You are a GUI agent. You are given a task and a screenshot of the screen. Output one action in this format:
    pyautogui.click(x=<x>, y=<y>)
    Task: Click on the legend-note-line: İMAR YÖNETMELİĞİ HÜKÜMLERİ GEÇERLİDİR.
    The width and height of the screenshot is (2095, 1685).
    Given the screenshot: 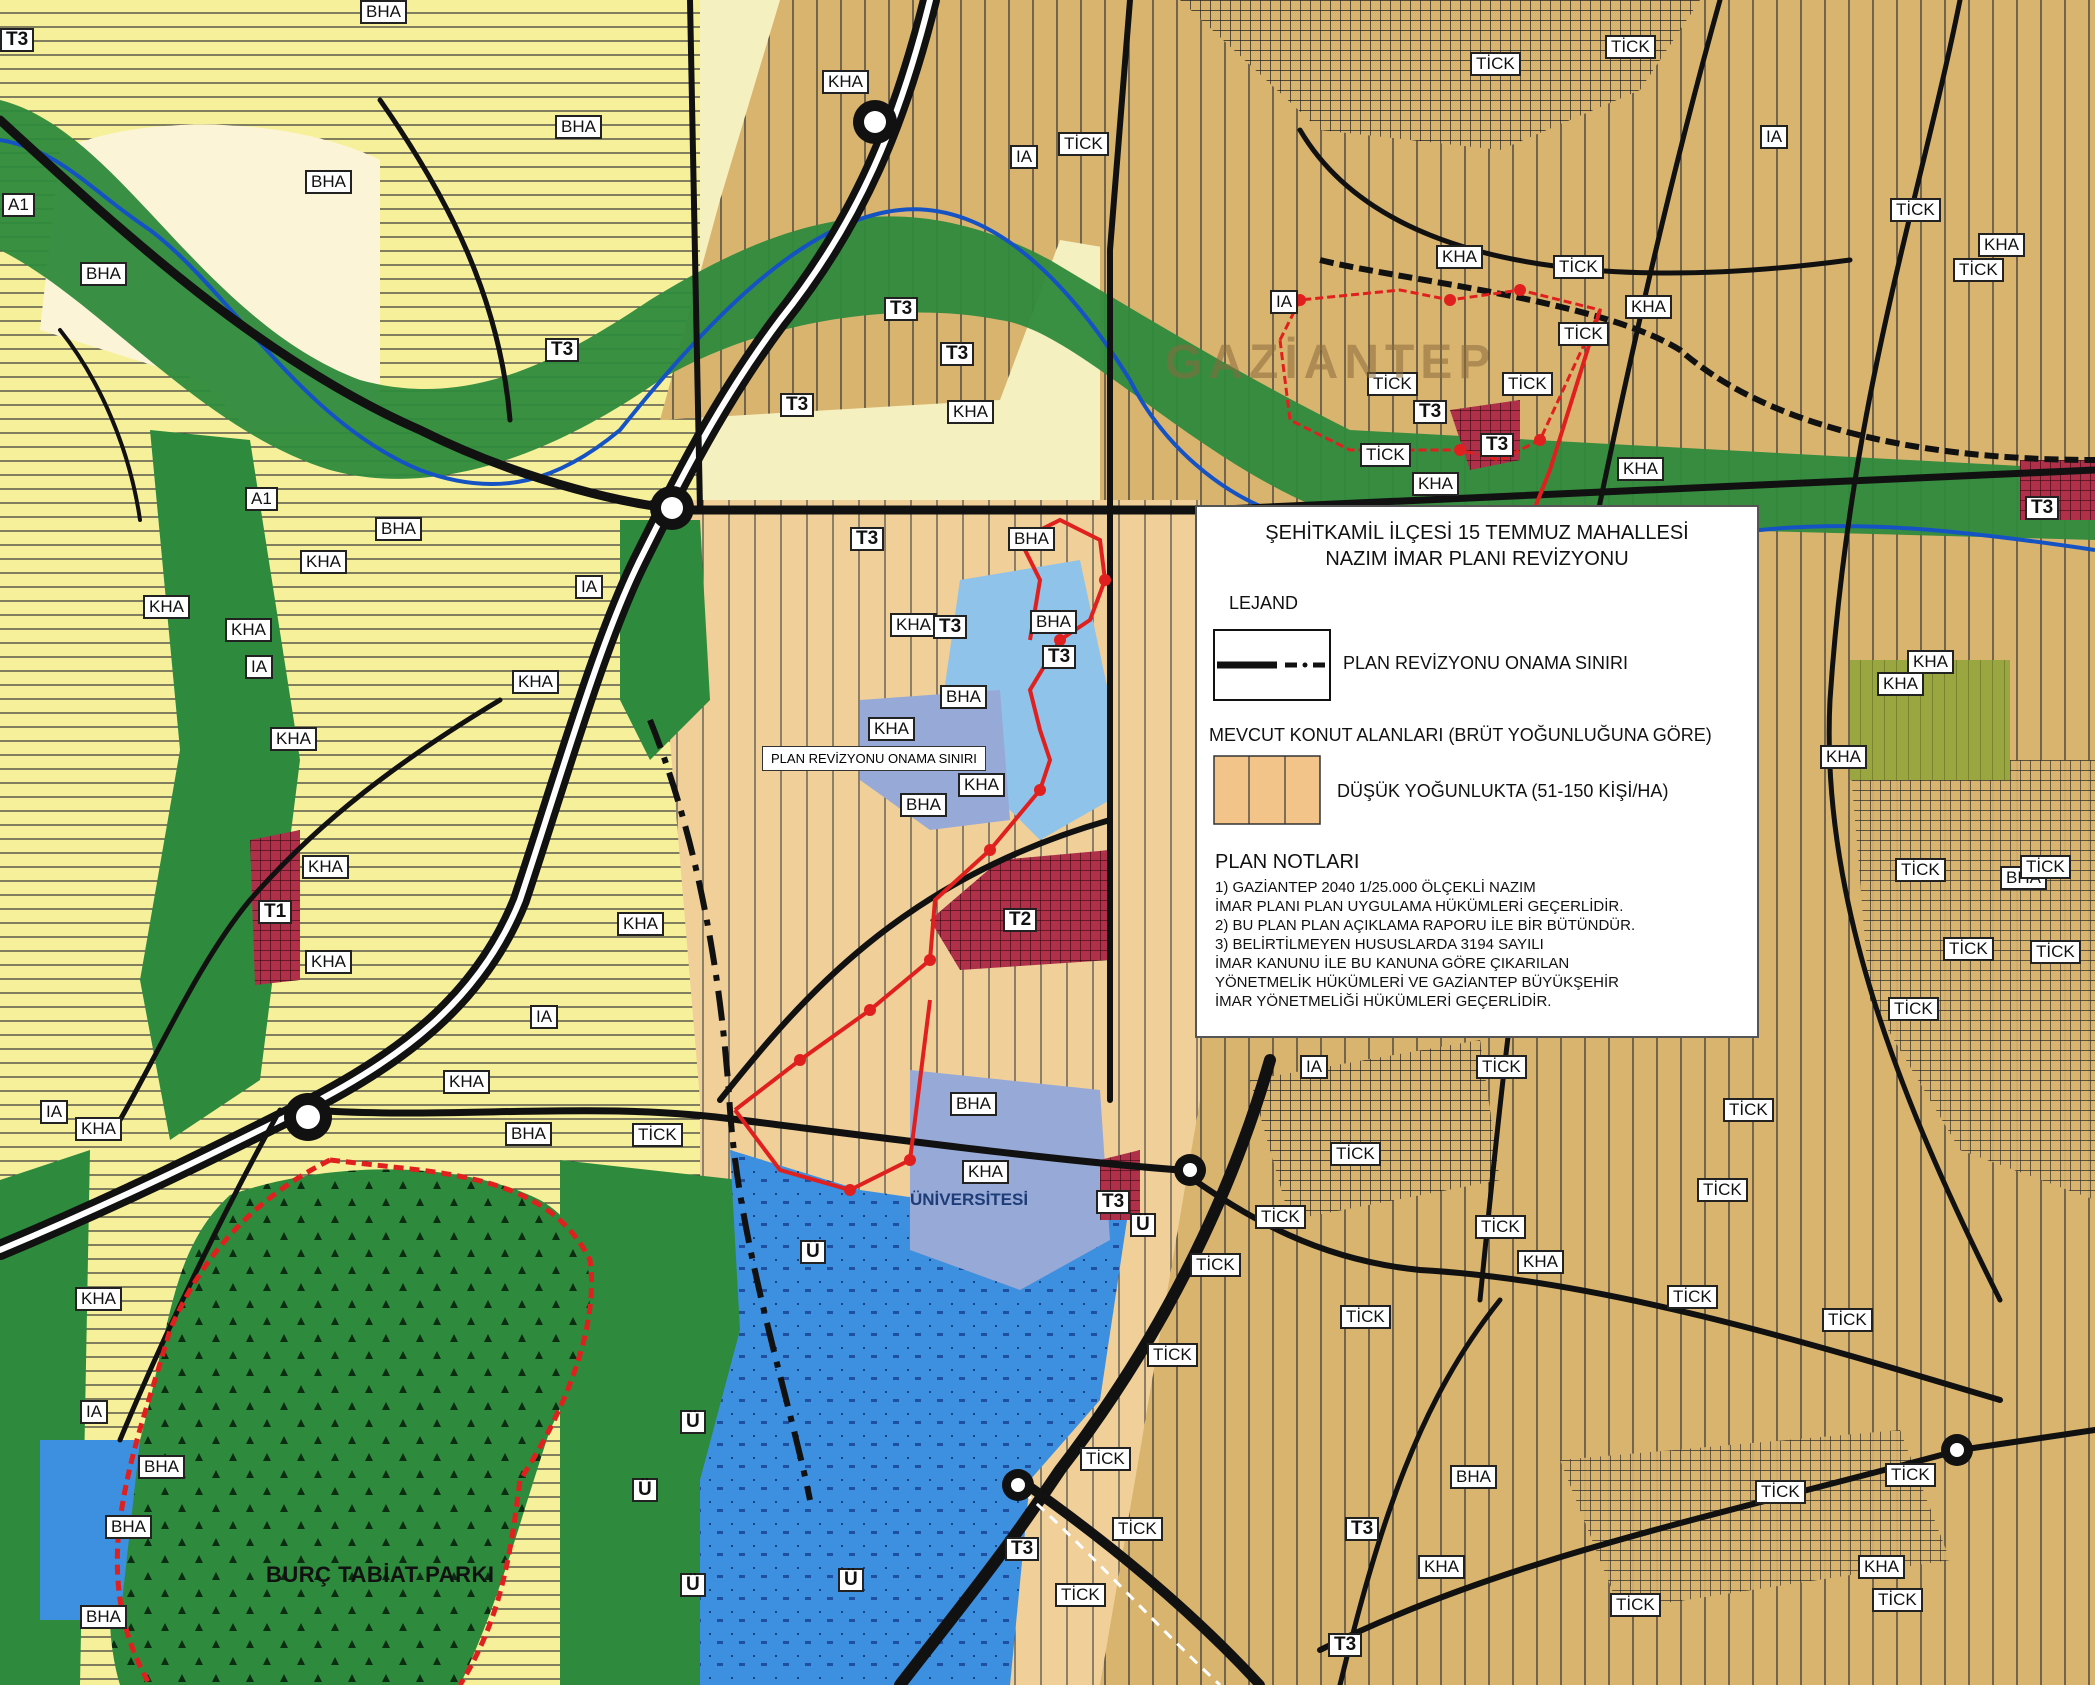 What is the action you would take?
    pyautogui.click(x=1383, y=1001)
    